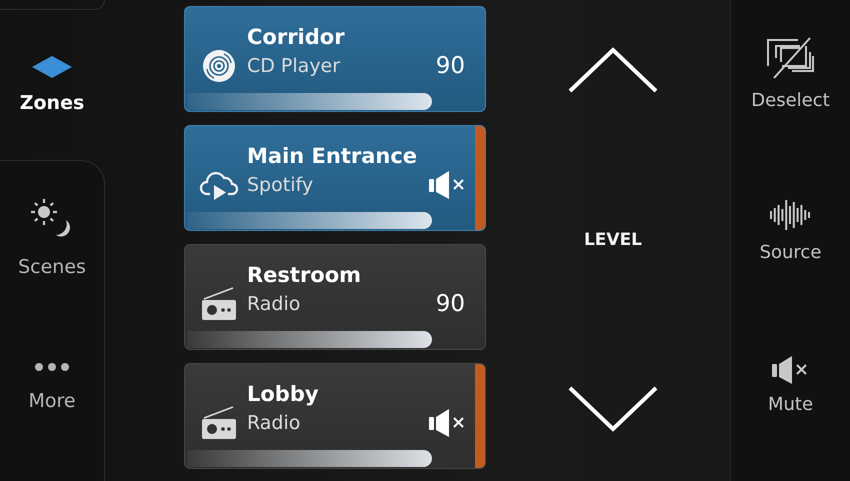  What do you see at coordinates (790, 58) in the screenshot?
I see `deselect-icon` at bounding box center [790, 58].